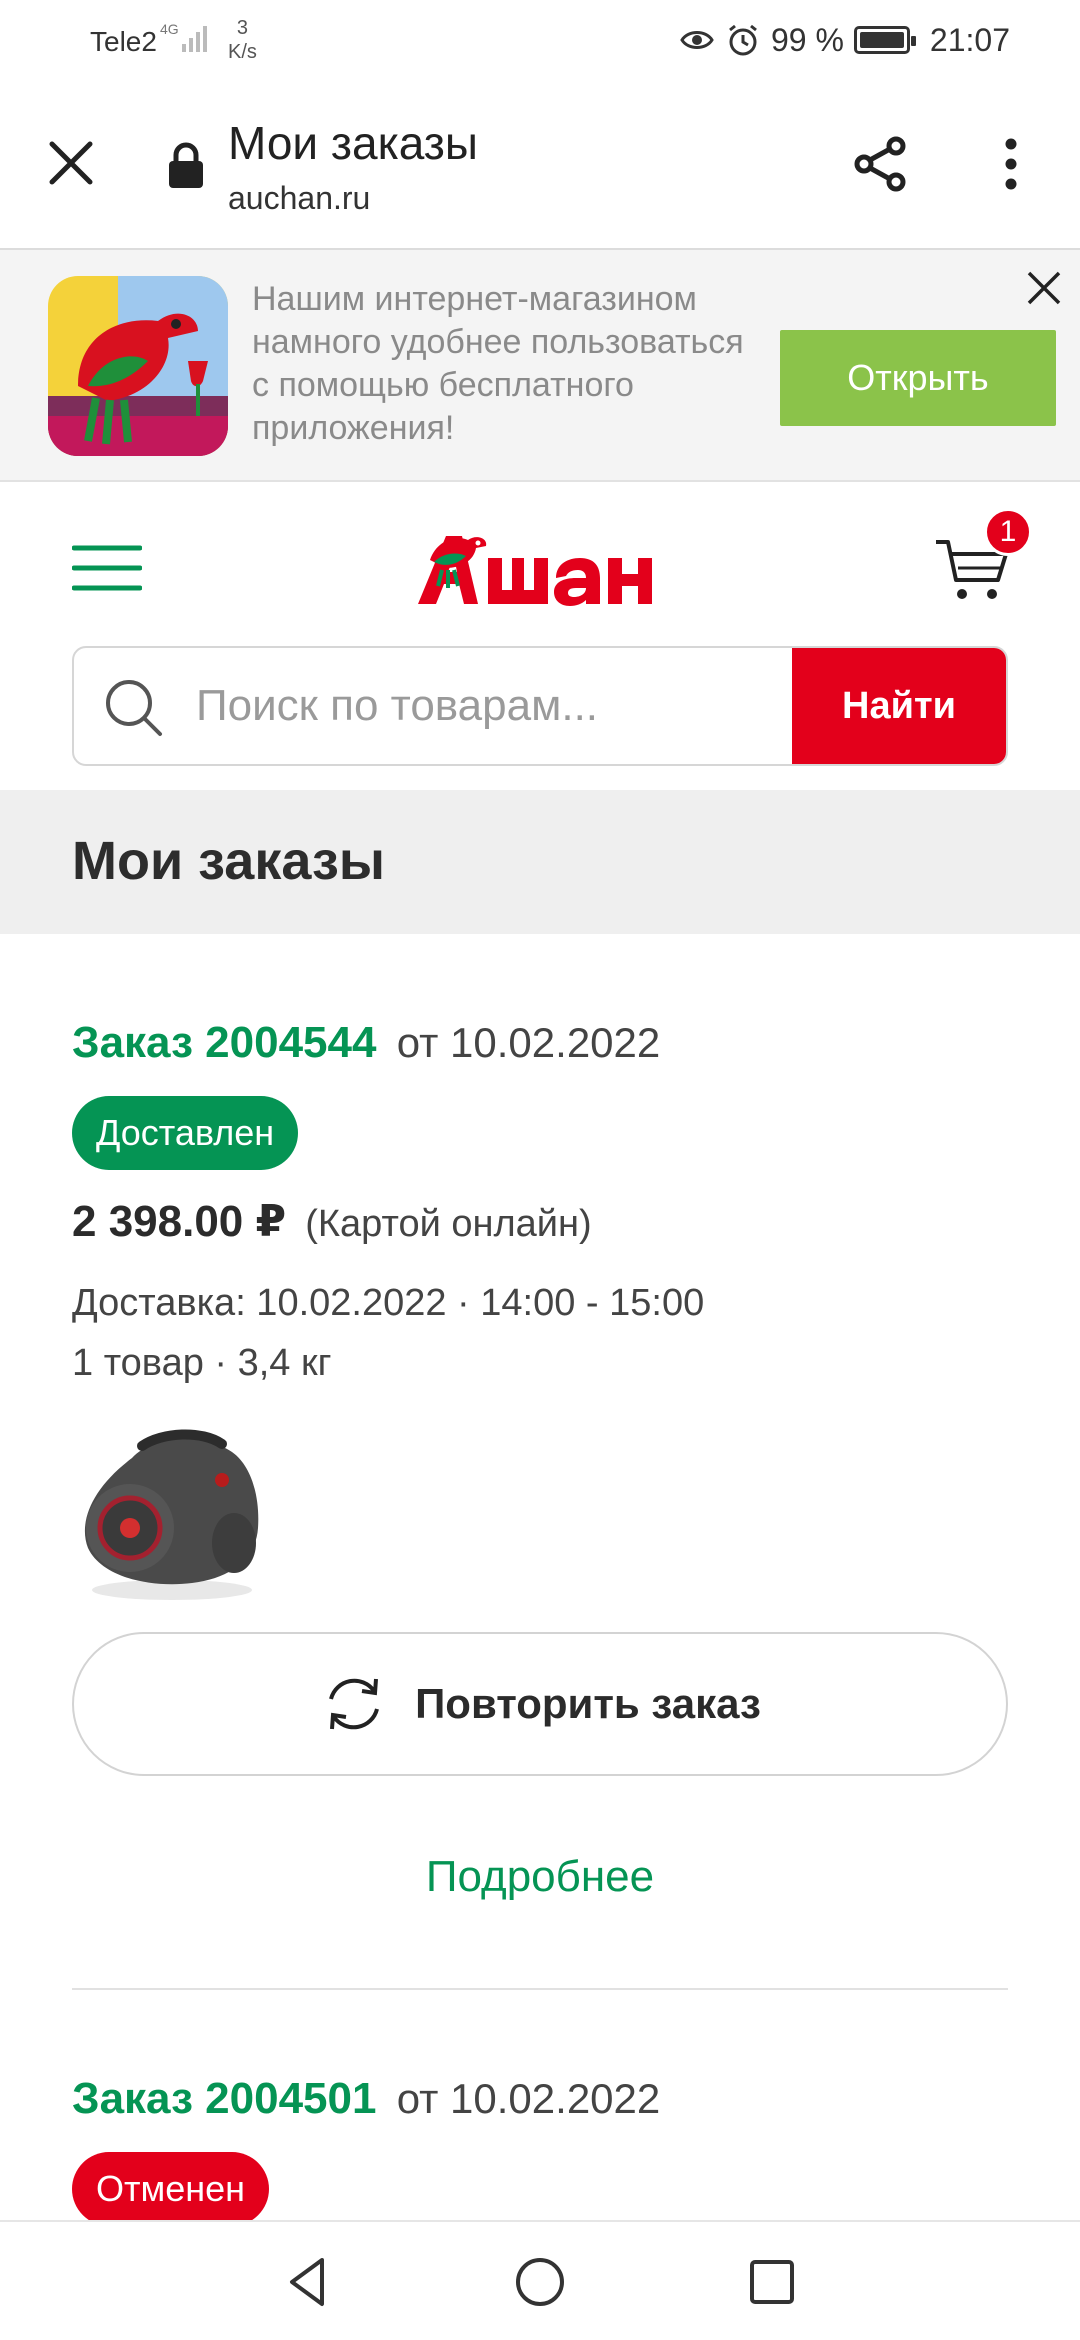 The height and width of the screenshot is (2340, 1080). What do you see at coordinates (354, 1704) in the screenshot?
I see `refresh-icon` at bounding box center [354, 1704].